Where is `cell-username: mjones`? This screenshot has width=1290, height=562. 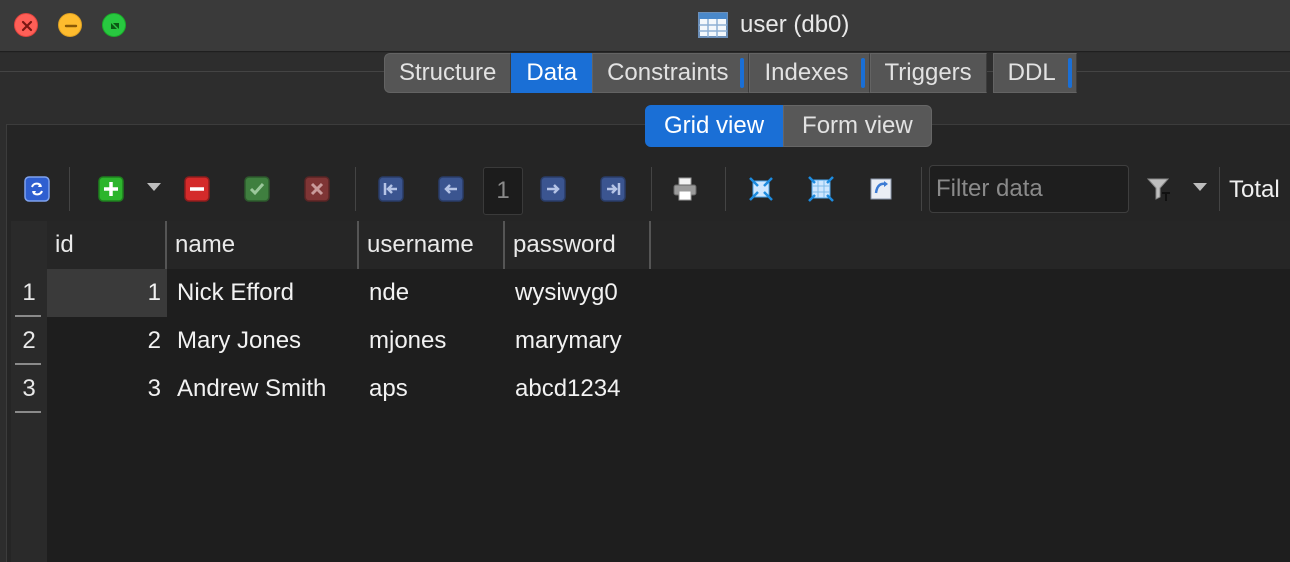 cell-username: mjones is located at coordinates (432, 341).